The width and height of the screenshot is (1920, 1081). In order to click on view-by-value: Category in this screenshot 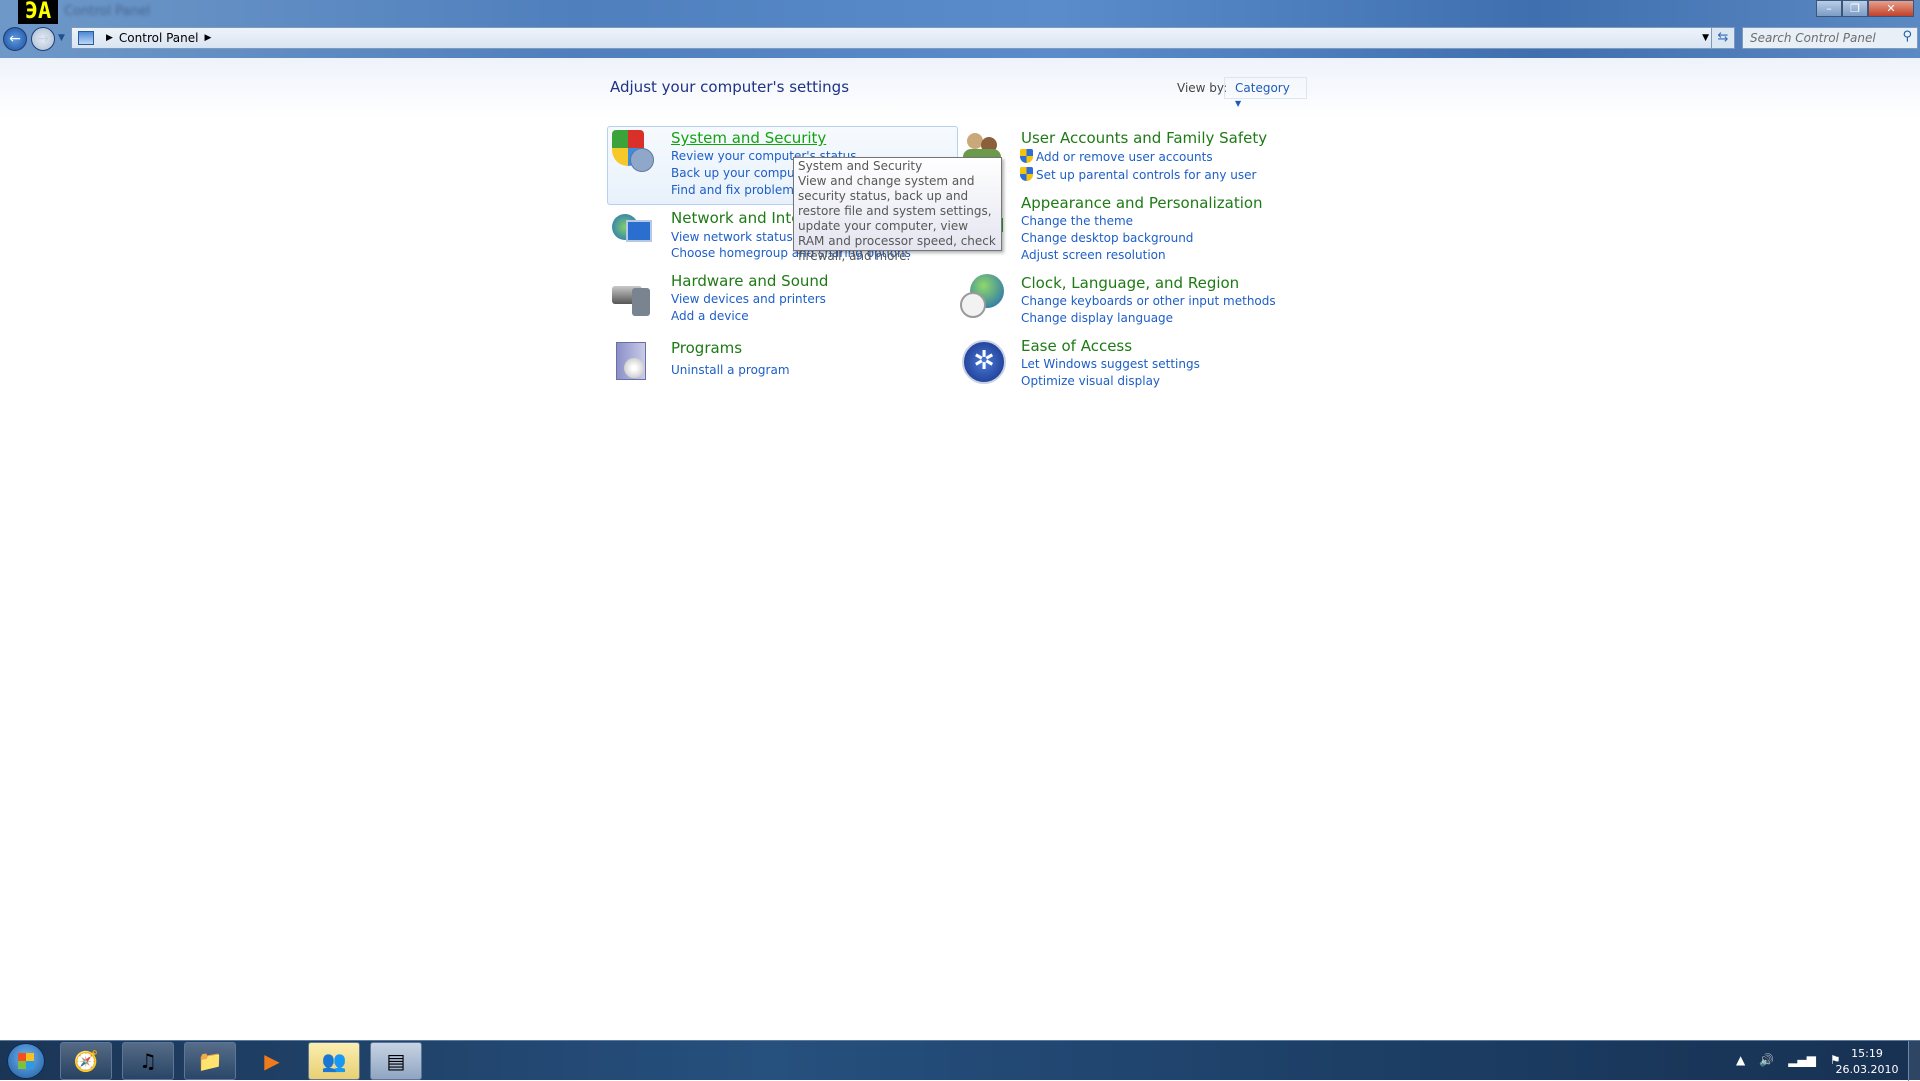, I will do `click(1262, 88)`.